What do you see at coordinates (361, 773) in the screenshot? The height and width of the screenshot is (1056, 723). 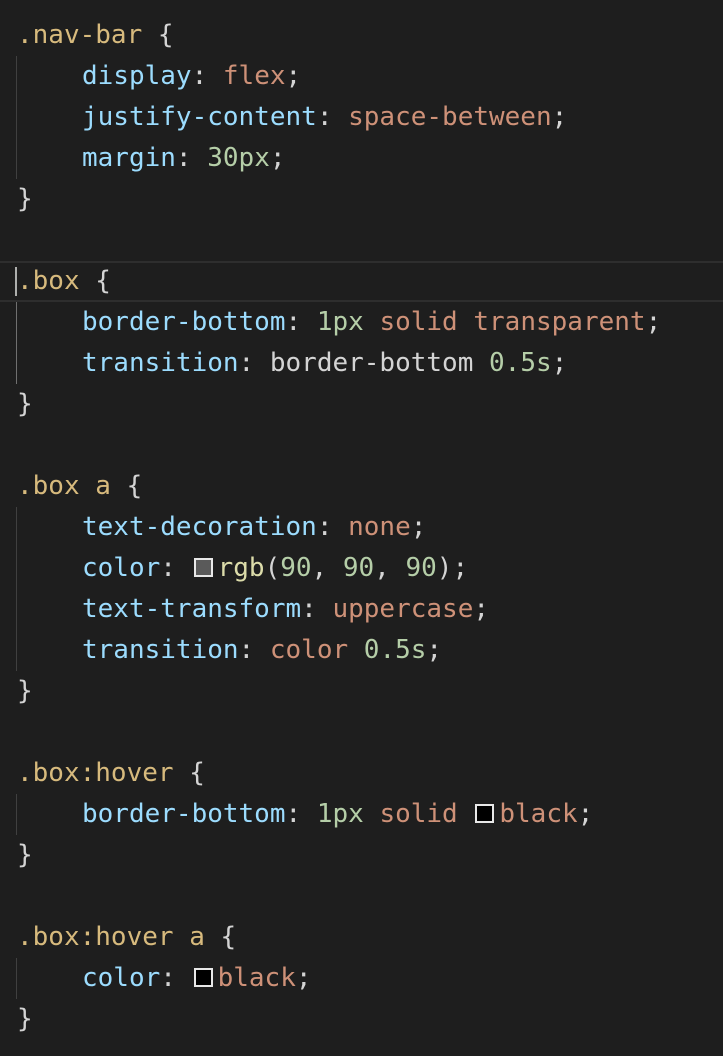 I see `code-line-selector: .box:hover {` at bounding box center [361, 773].